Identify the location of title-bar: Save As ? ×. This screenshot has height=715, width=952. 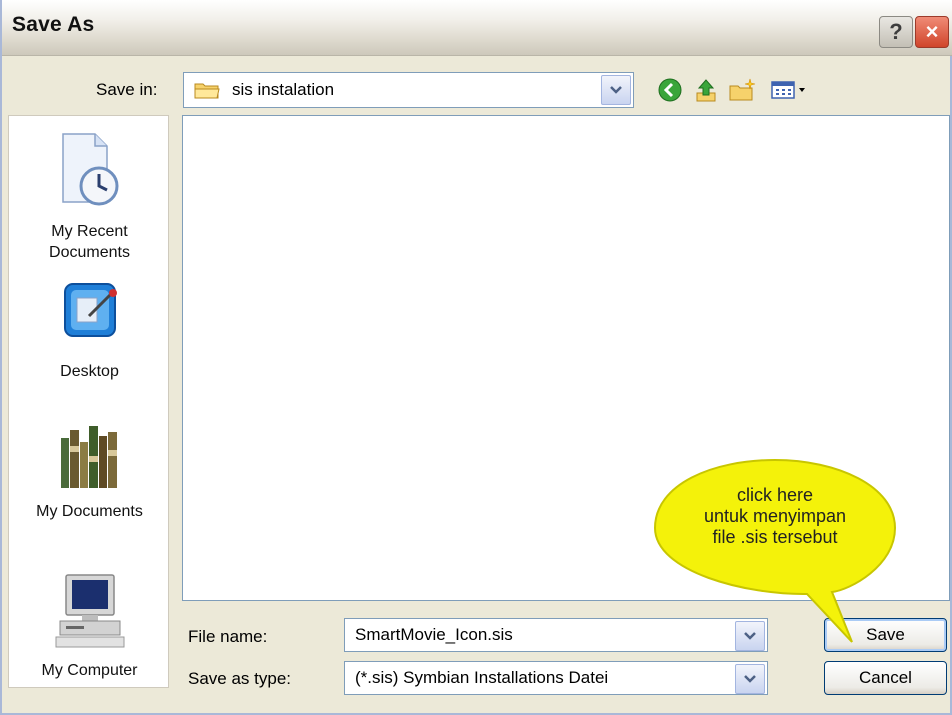
(477, 28).